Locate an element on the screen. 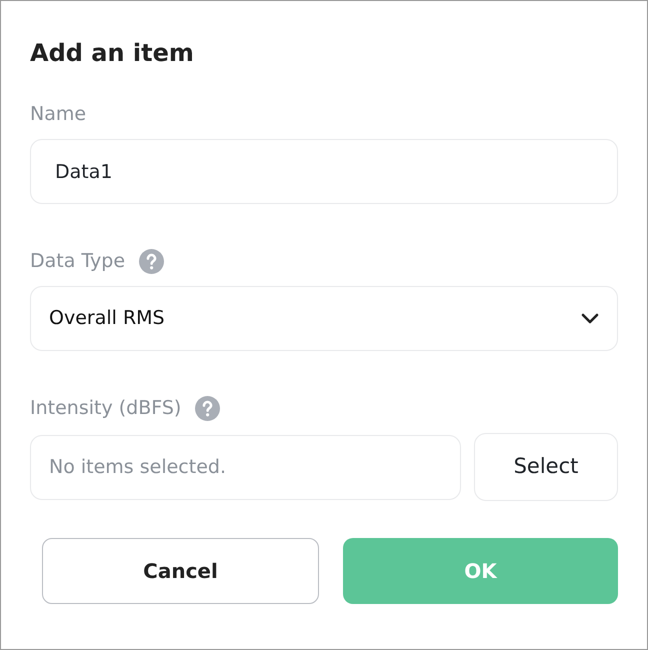 The height and width of the screenshot is (650, 648). intensity-field: No items selected. is located at coordinates (245, 467).